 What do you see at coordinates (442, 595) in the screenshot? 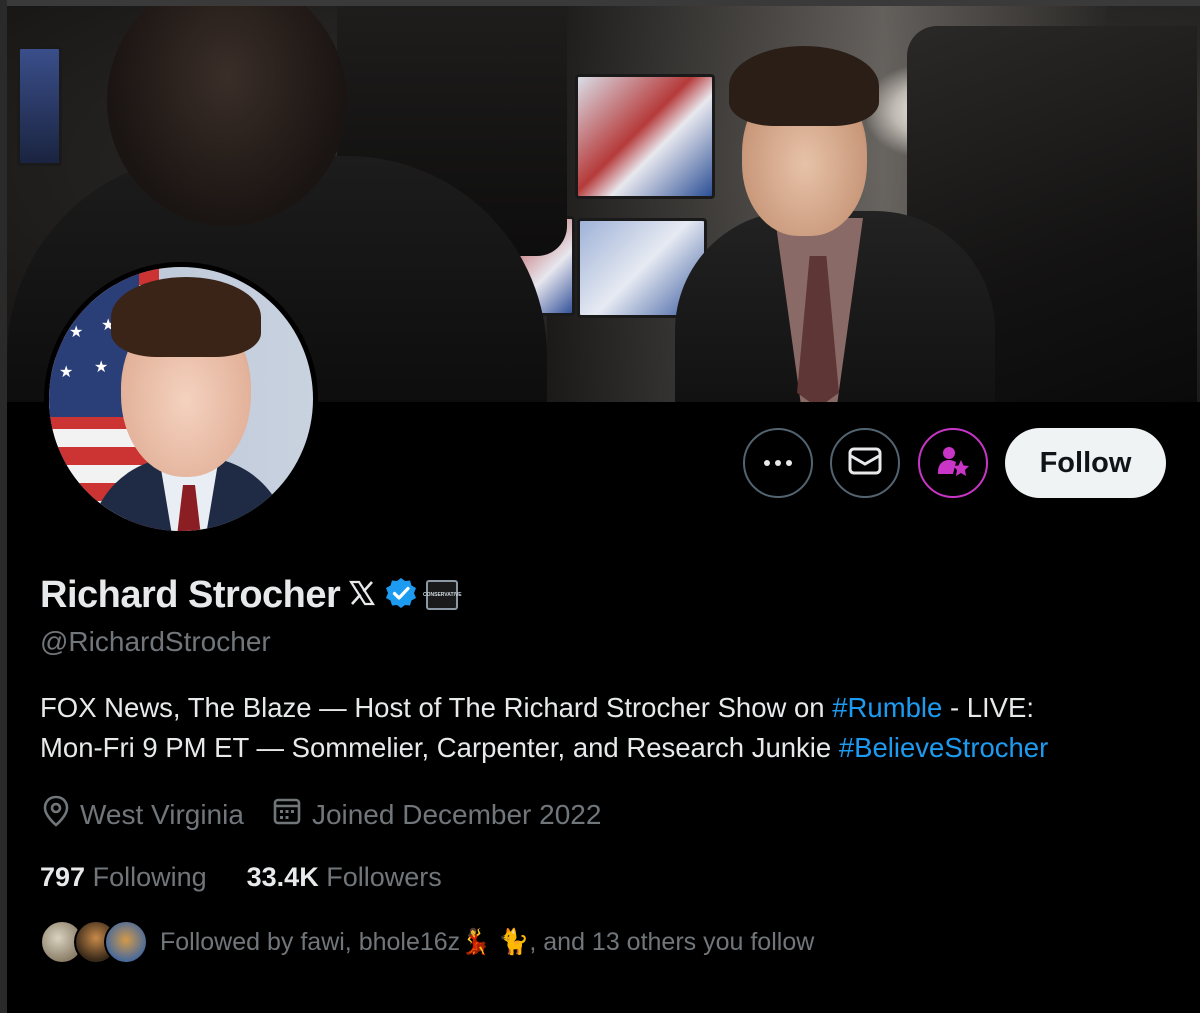
I see `affiliation-badge: CONSERVATIVE` at bounding box center [442, 595].